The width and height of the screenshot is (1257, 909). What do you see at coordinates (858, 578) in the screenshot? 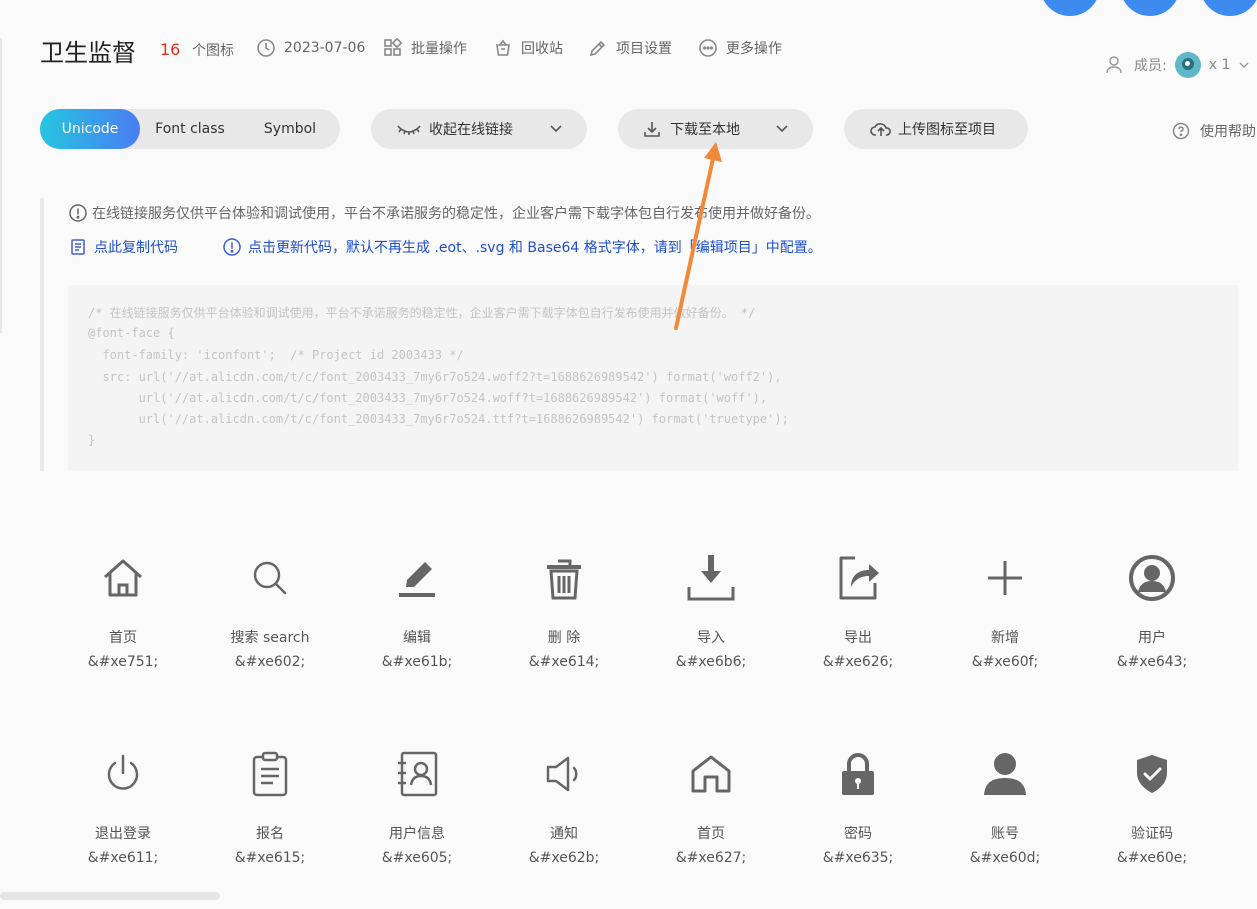
I see `export-icon` at bounding box center [858, 578].